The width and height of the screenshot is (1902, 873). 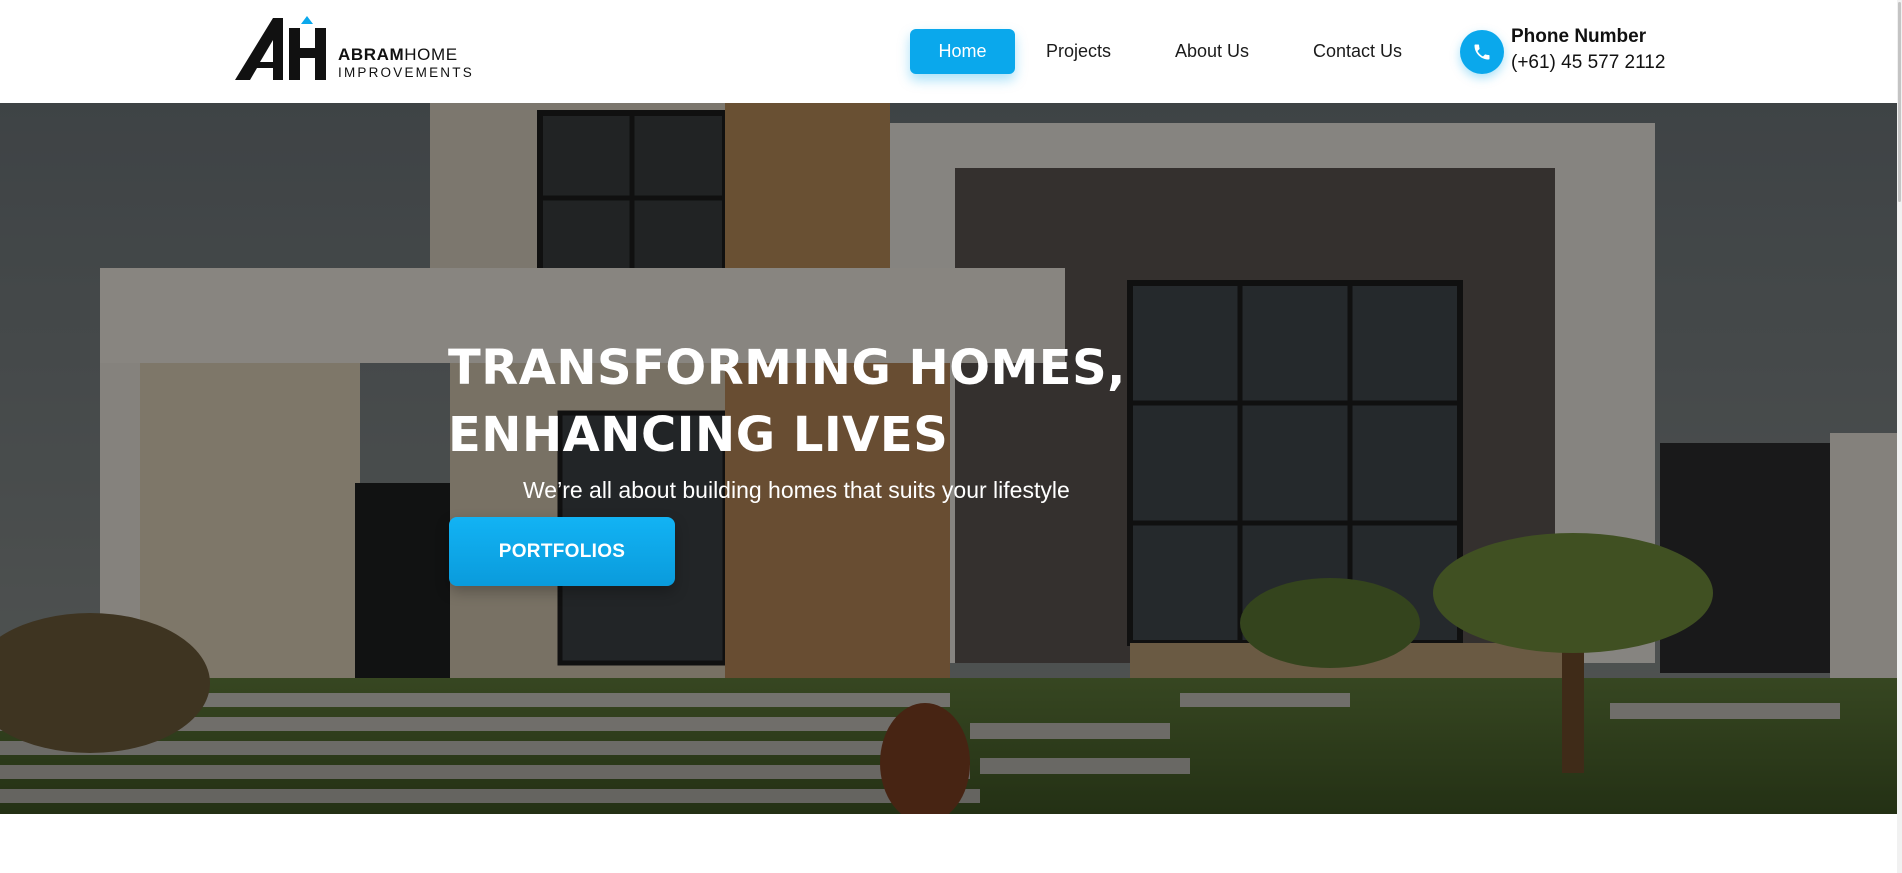 I want to click on logo: ABRAMHOME IMPROVEMENTS, so click(x=353, y=50).